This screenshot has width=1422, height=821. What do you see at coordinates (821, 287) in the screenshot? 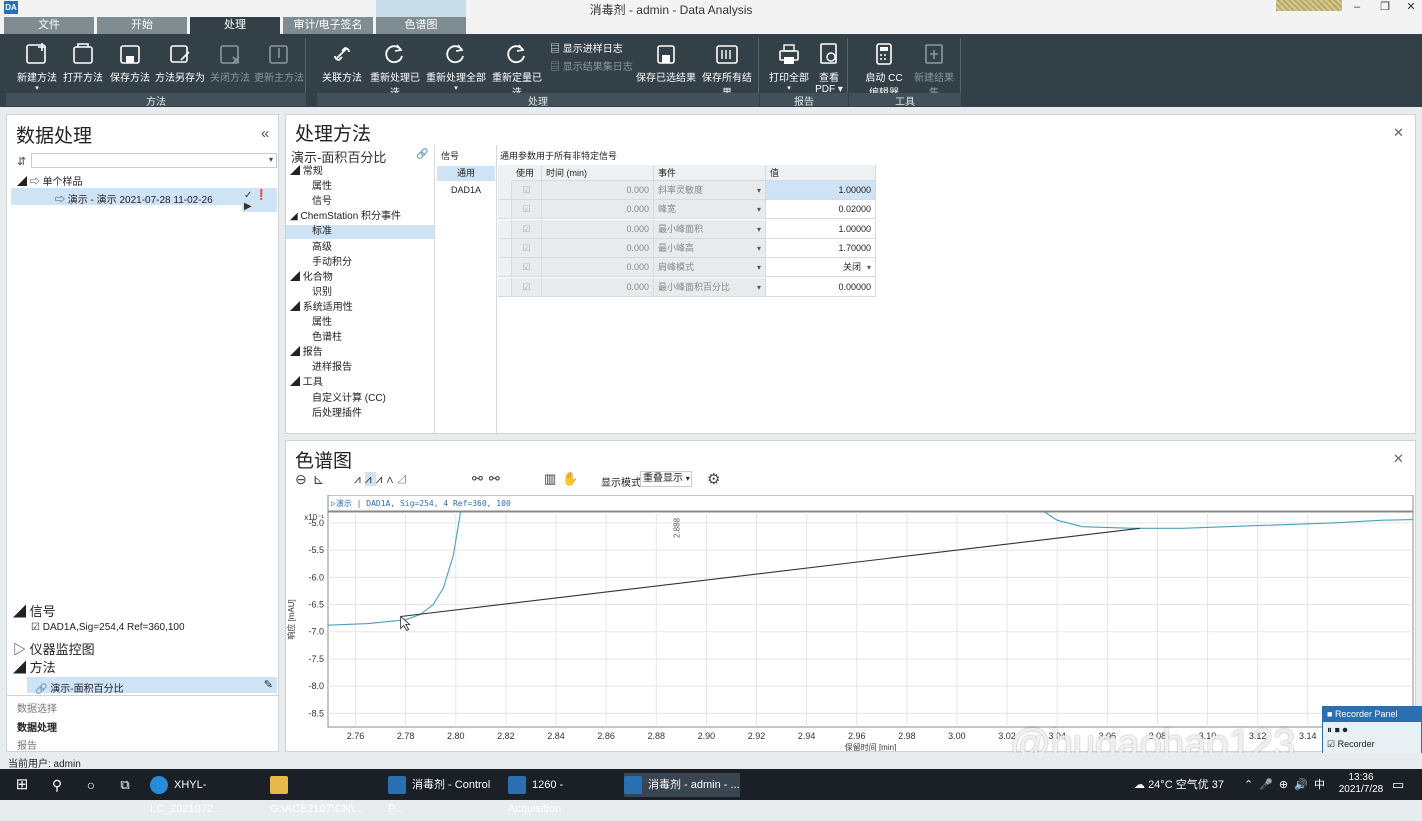
I see `value-cell: 0.00000` at bounding box center [821, 287].